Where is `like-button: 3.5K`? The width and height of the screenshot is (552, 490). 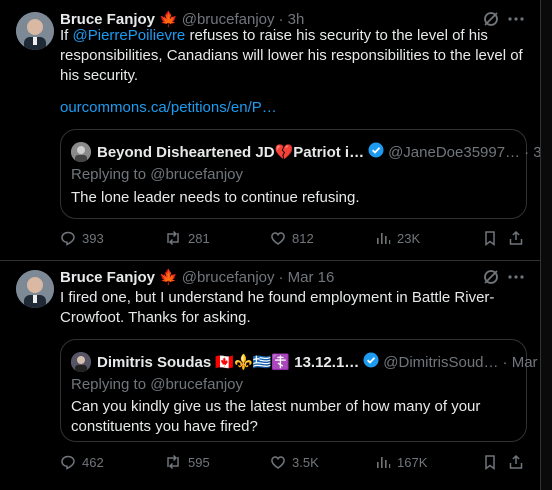
like-button: 3.5K is located at coordinates (294, 462).